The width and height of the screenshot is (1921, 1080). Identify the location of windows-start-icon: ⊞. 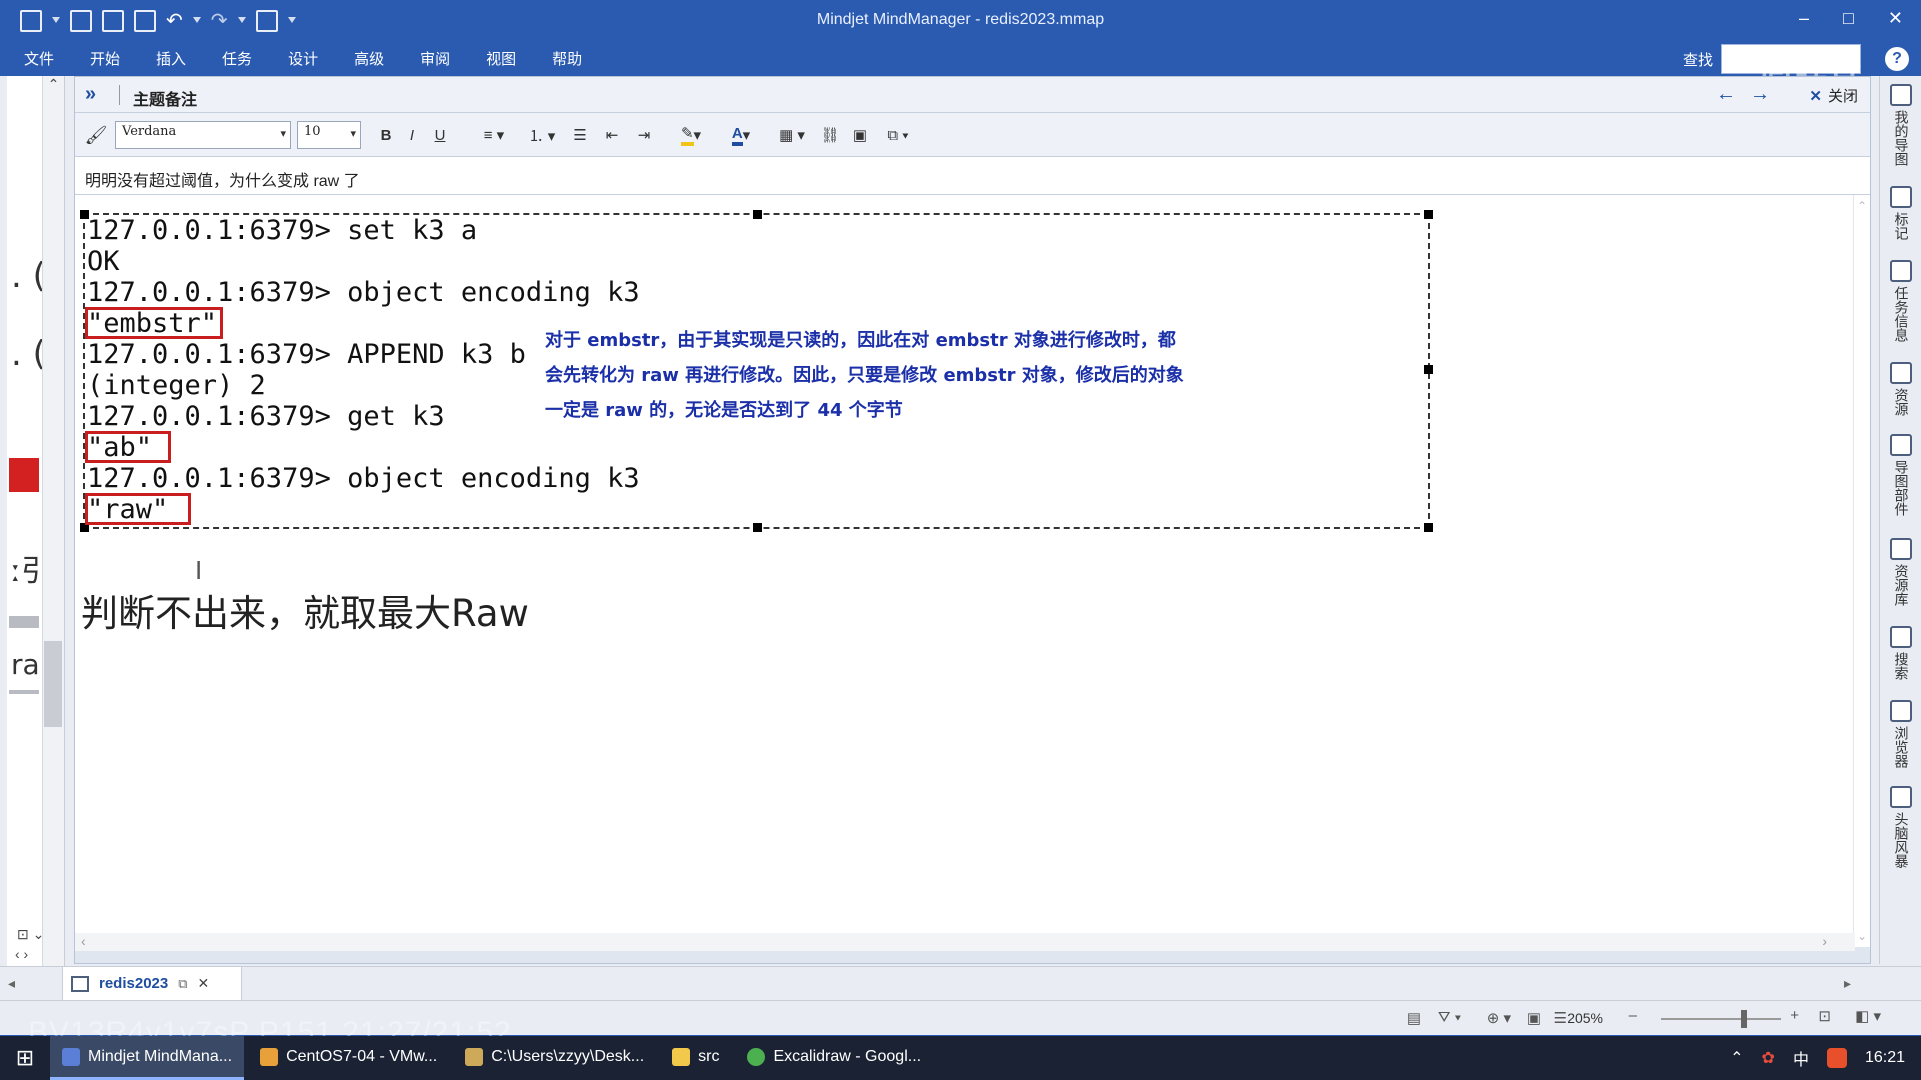
(25, 1058).